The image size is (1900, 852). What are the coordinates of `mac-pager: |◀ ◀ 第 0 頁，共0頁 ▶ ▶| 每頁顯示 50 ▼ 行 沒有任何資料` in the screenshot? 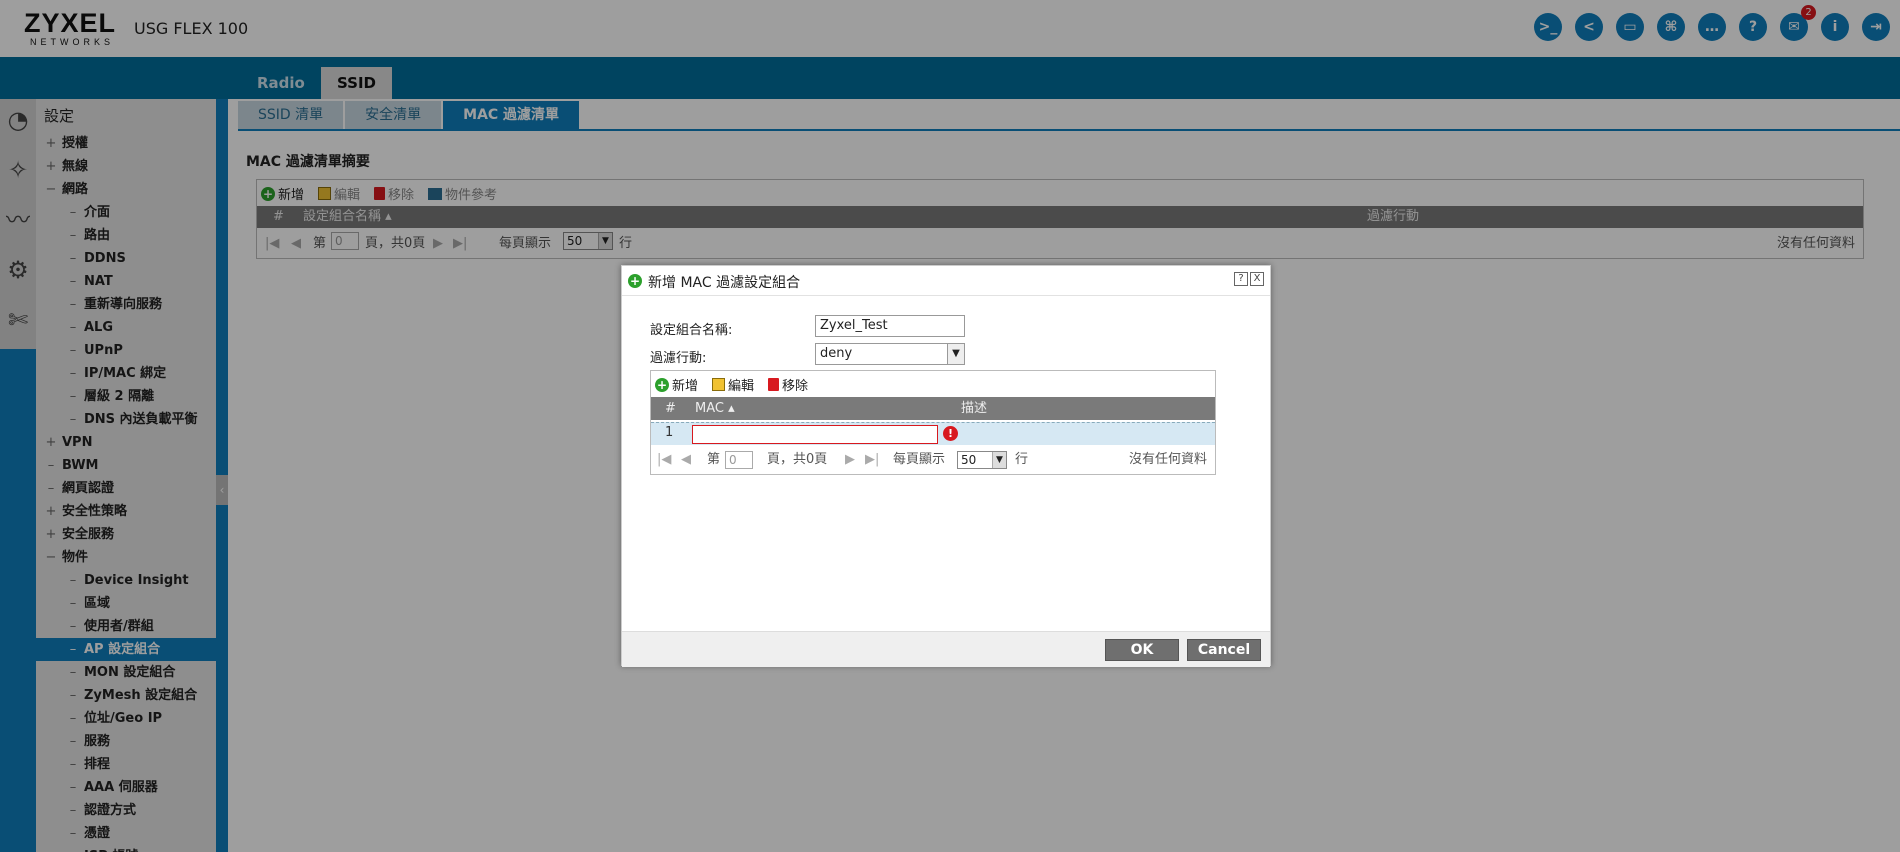 It's located at (933, 460).